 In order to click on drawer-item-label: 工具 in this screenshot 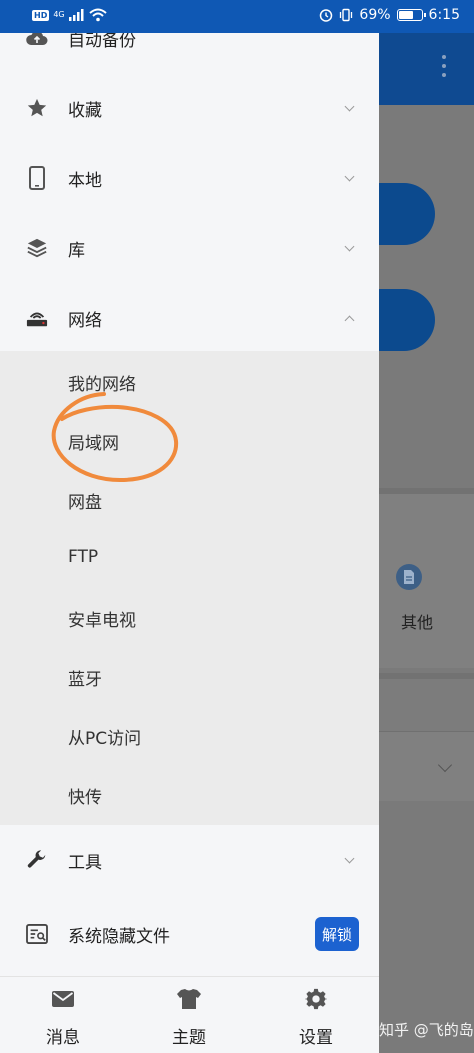, I will do `click(85, 862)`.